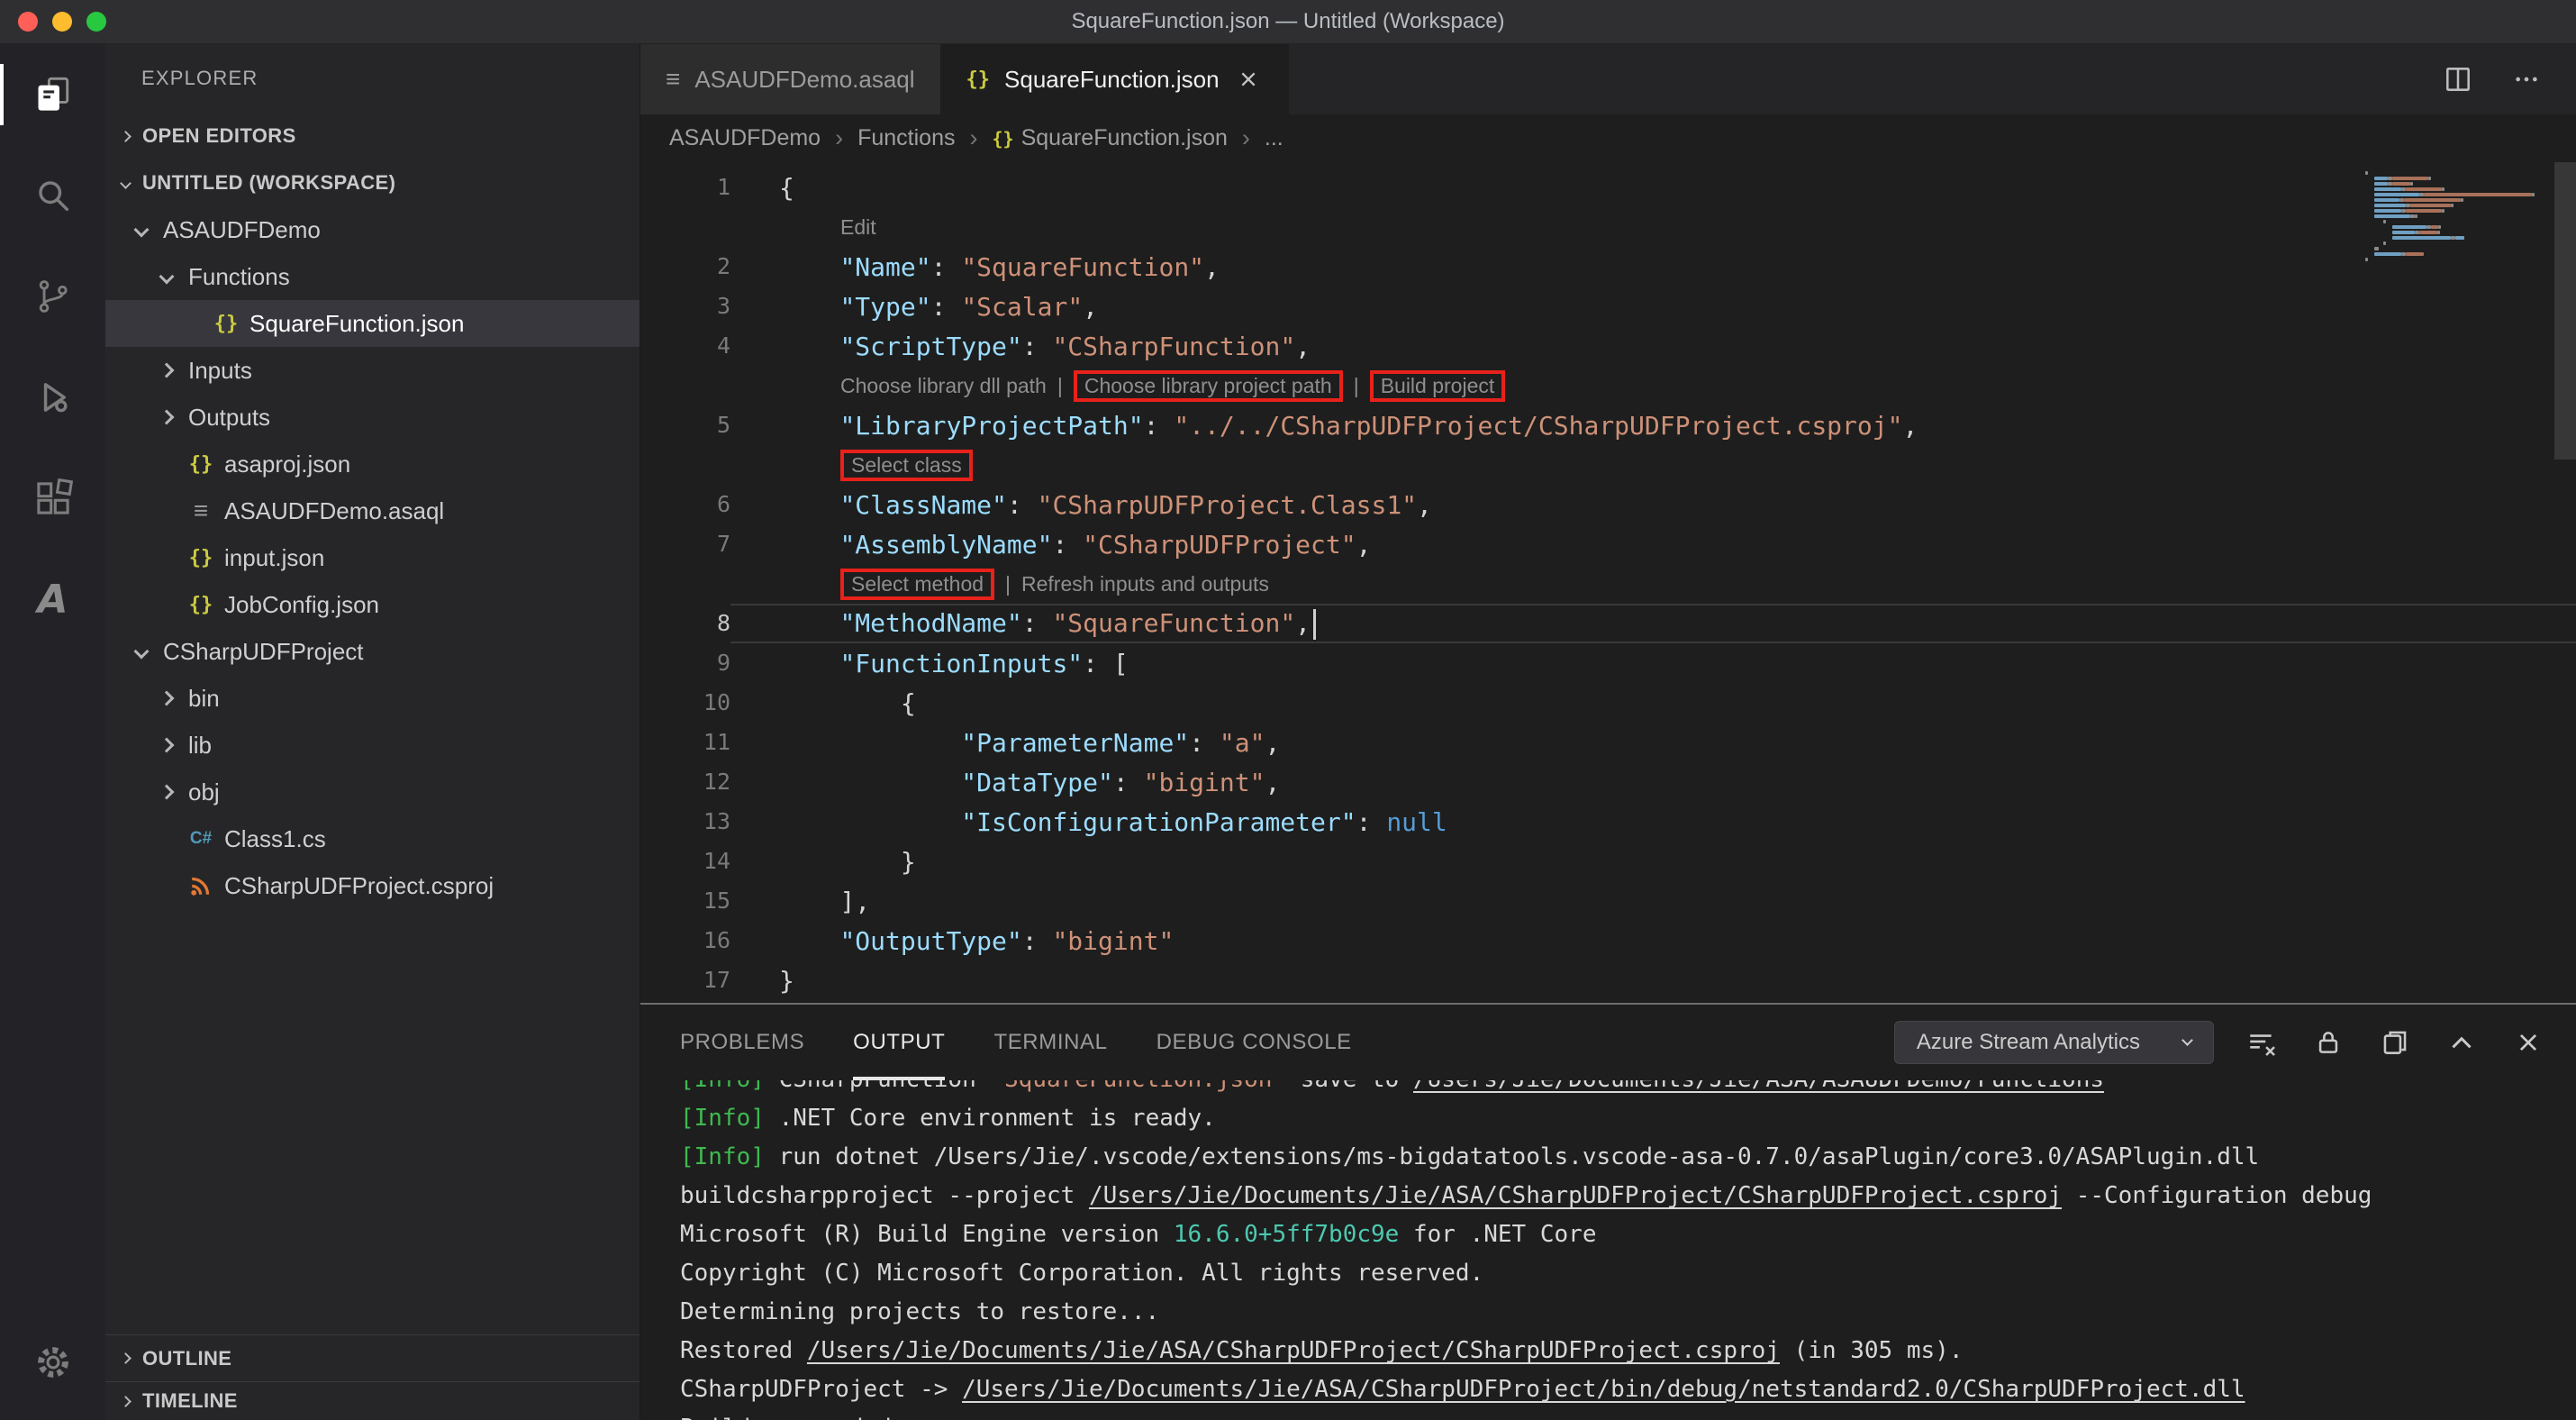 This screenshot has width=2576, height=1420. Describe the element at coordinates (372, 417) in the screenshot. I see `tree-item: Outputs` at that location.